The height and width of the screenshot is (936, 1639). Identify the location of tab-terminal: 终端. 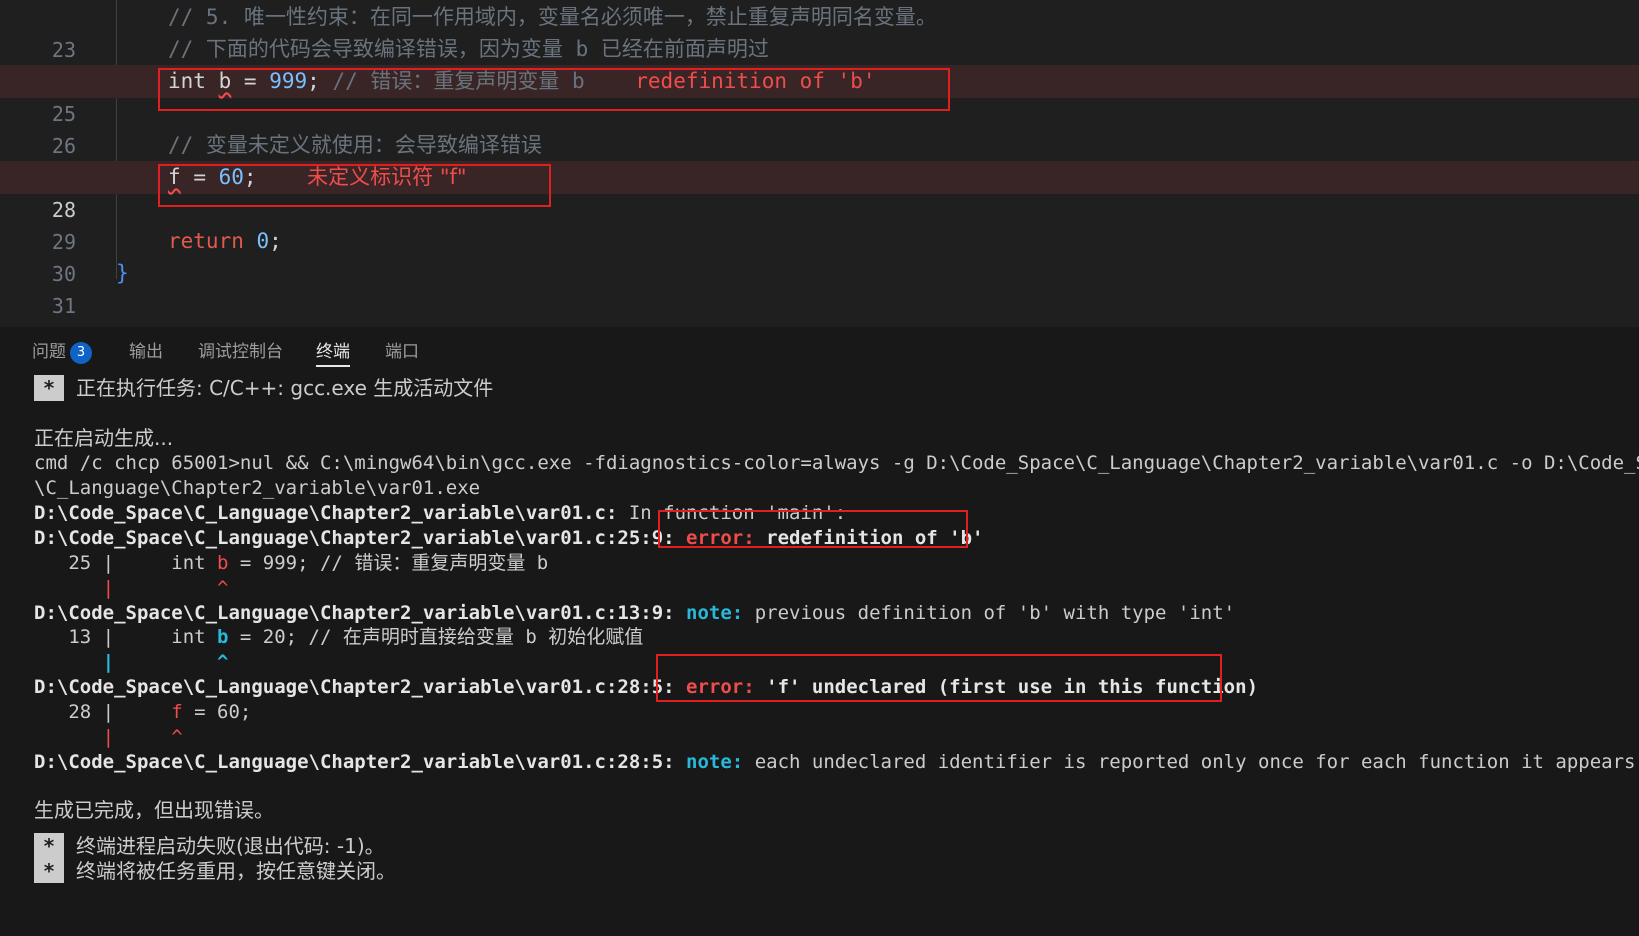
(333, 353).